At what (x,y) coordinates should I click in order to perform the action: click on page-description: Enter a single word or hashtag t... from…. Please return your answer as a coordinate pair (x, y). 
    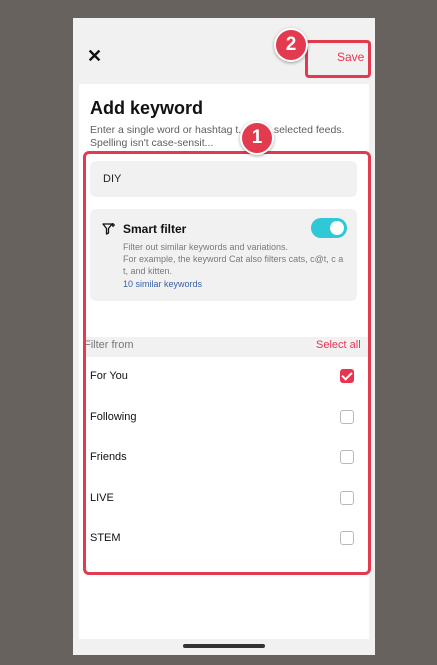
    Looking at the image, I should click on (217, 136).